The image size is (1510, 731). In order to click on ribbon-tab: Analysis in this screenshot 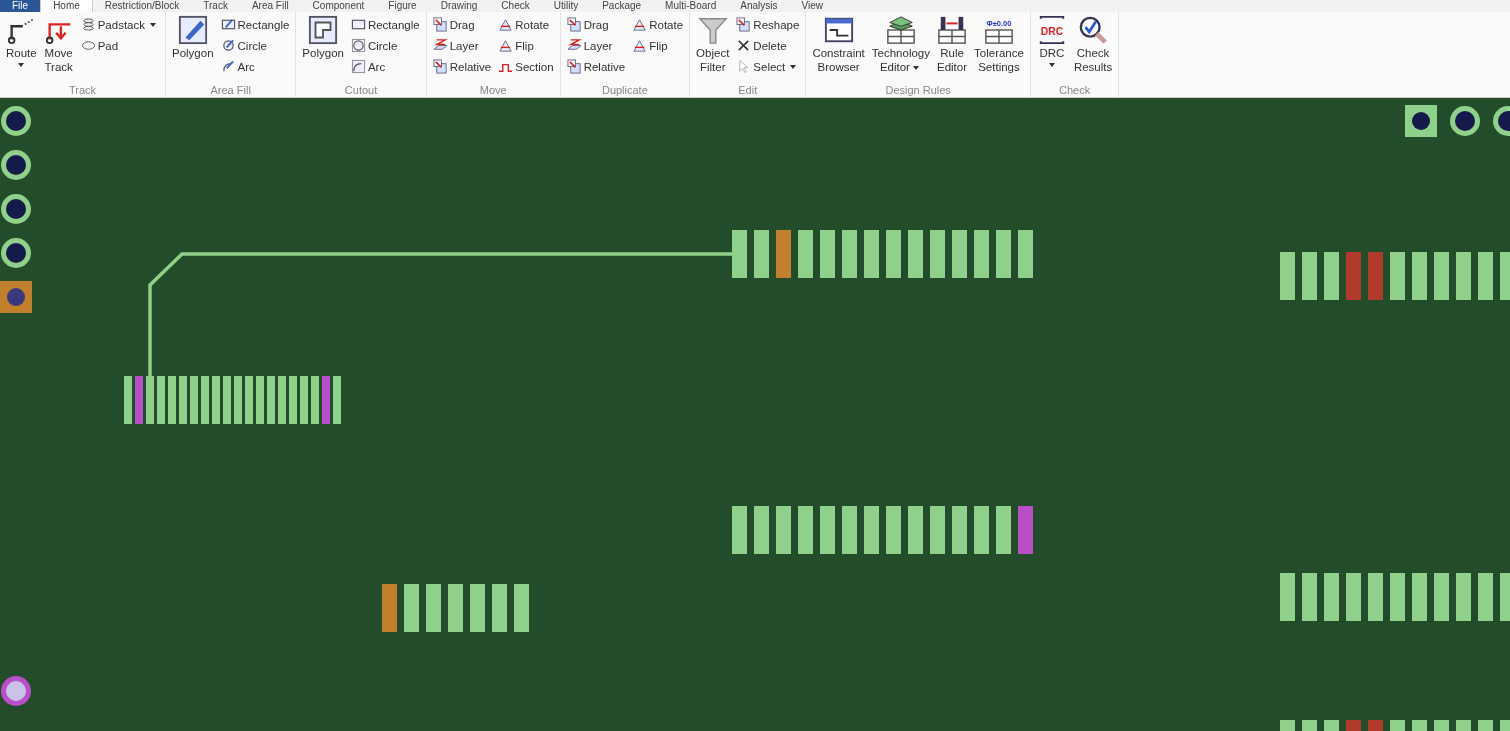, I will do `click(759, 6)`.